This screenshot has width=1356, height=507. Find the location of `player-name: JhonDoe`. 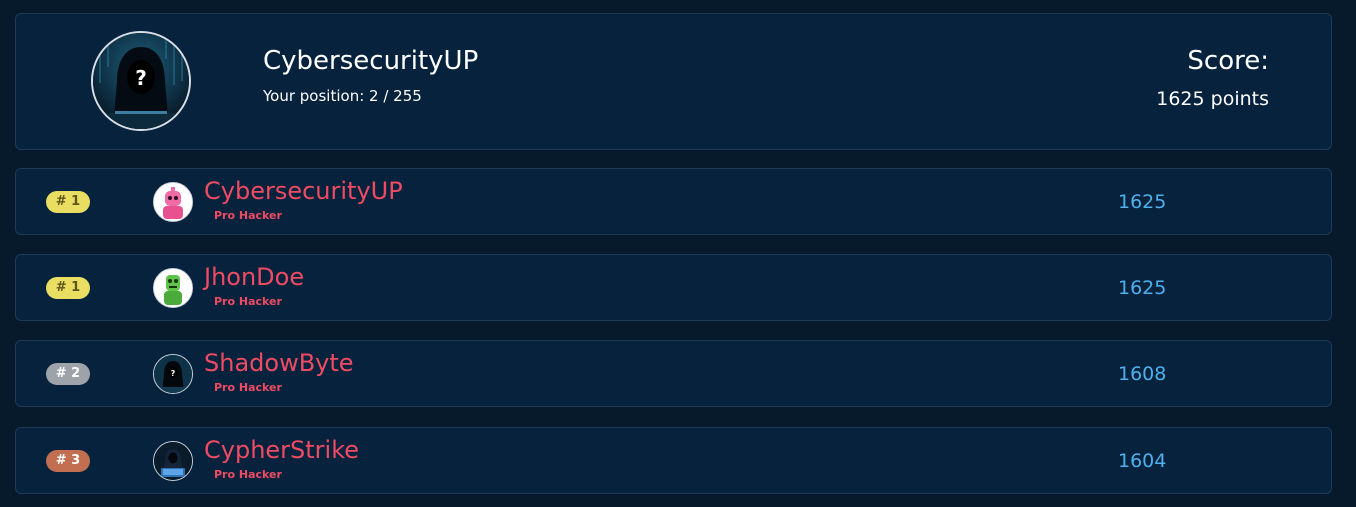

player-name: JhonDoe is located at coordinates (254, 277).